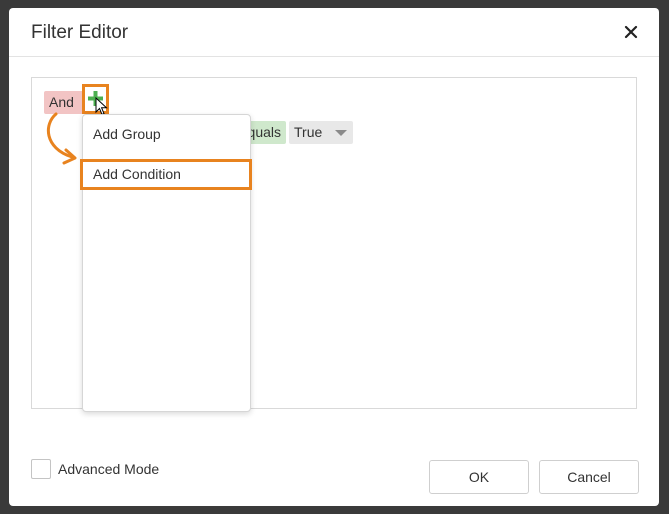 The height and width of the screenshot is (514, 669). Describe the element at coordinates (334, 32) in the screenshot. I see `dialog-title-bar: Filter Editor` at that location.